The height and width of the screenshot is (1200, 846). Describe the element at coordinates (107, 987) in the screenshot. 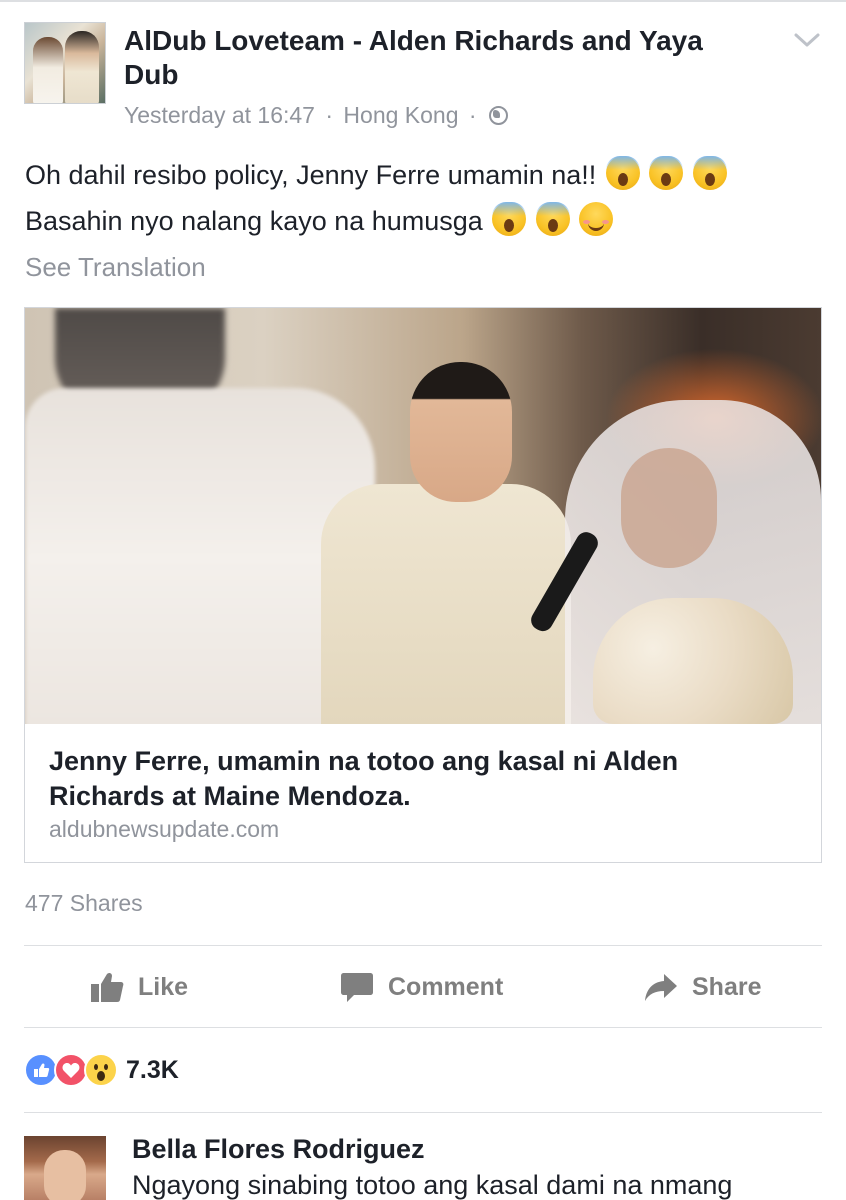

I see `thumbs-up-icon` at that location.